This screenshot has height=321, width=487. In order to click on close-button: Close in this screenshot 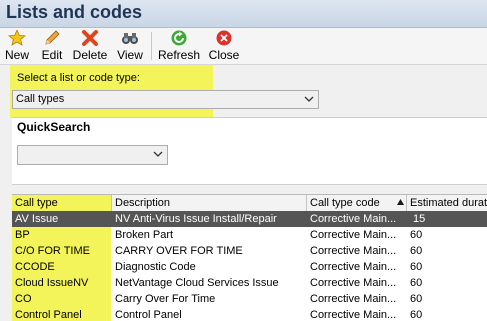, I will do `click(224, 46)`.